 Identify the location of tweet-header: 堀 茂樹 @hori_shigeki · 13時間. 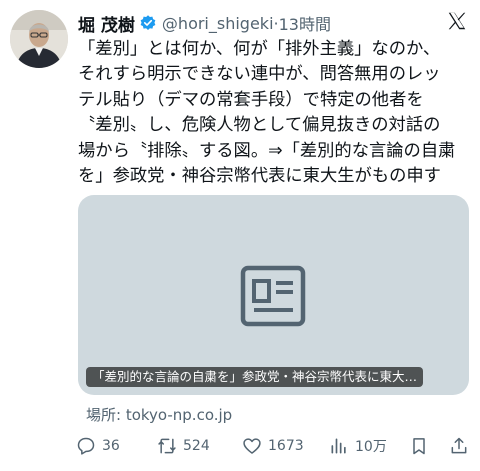
(274, 23).